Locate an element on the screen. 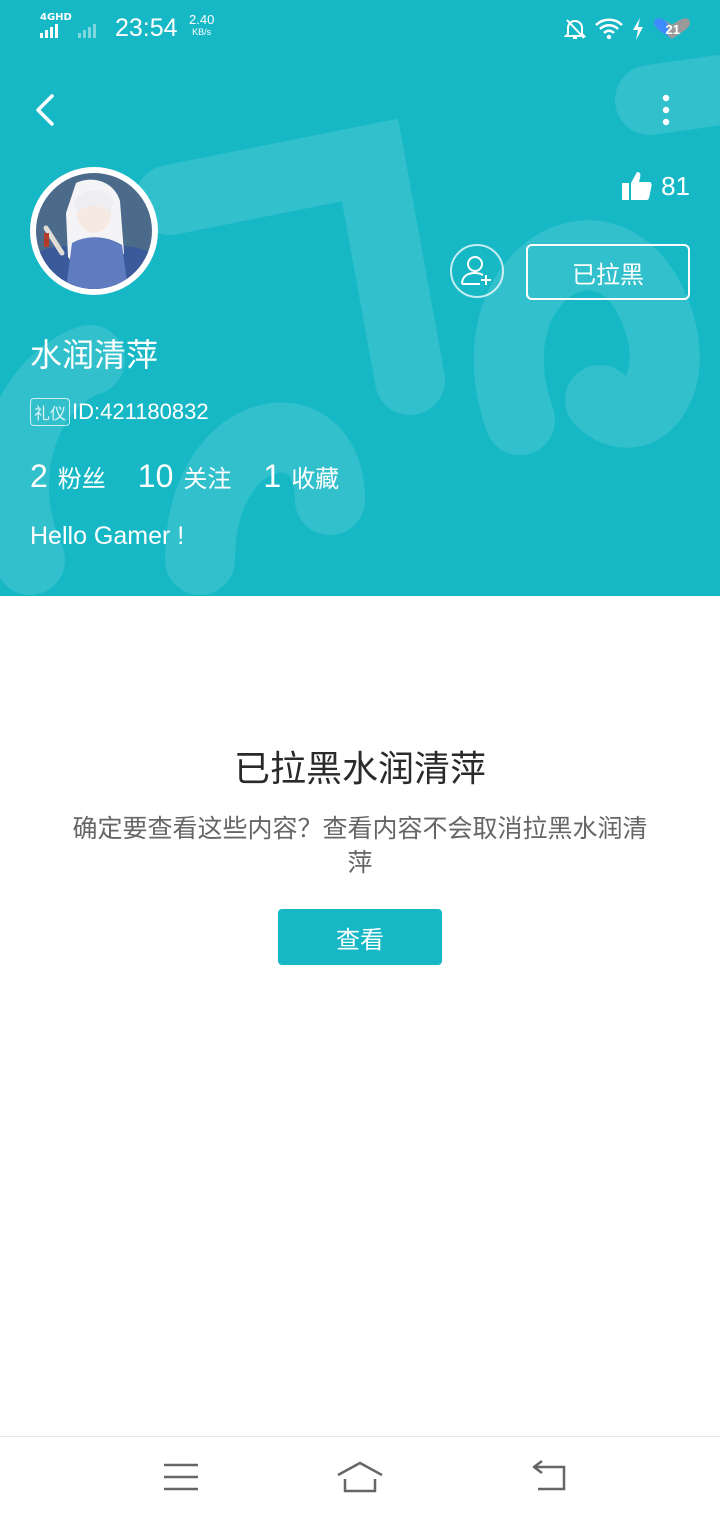  add-user-icon is located at coordinates (476, 270).